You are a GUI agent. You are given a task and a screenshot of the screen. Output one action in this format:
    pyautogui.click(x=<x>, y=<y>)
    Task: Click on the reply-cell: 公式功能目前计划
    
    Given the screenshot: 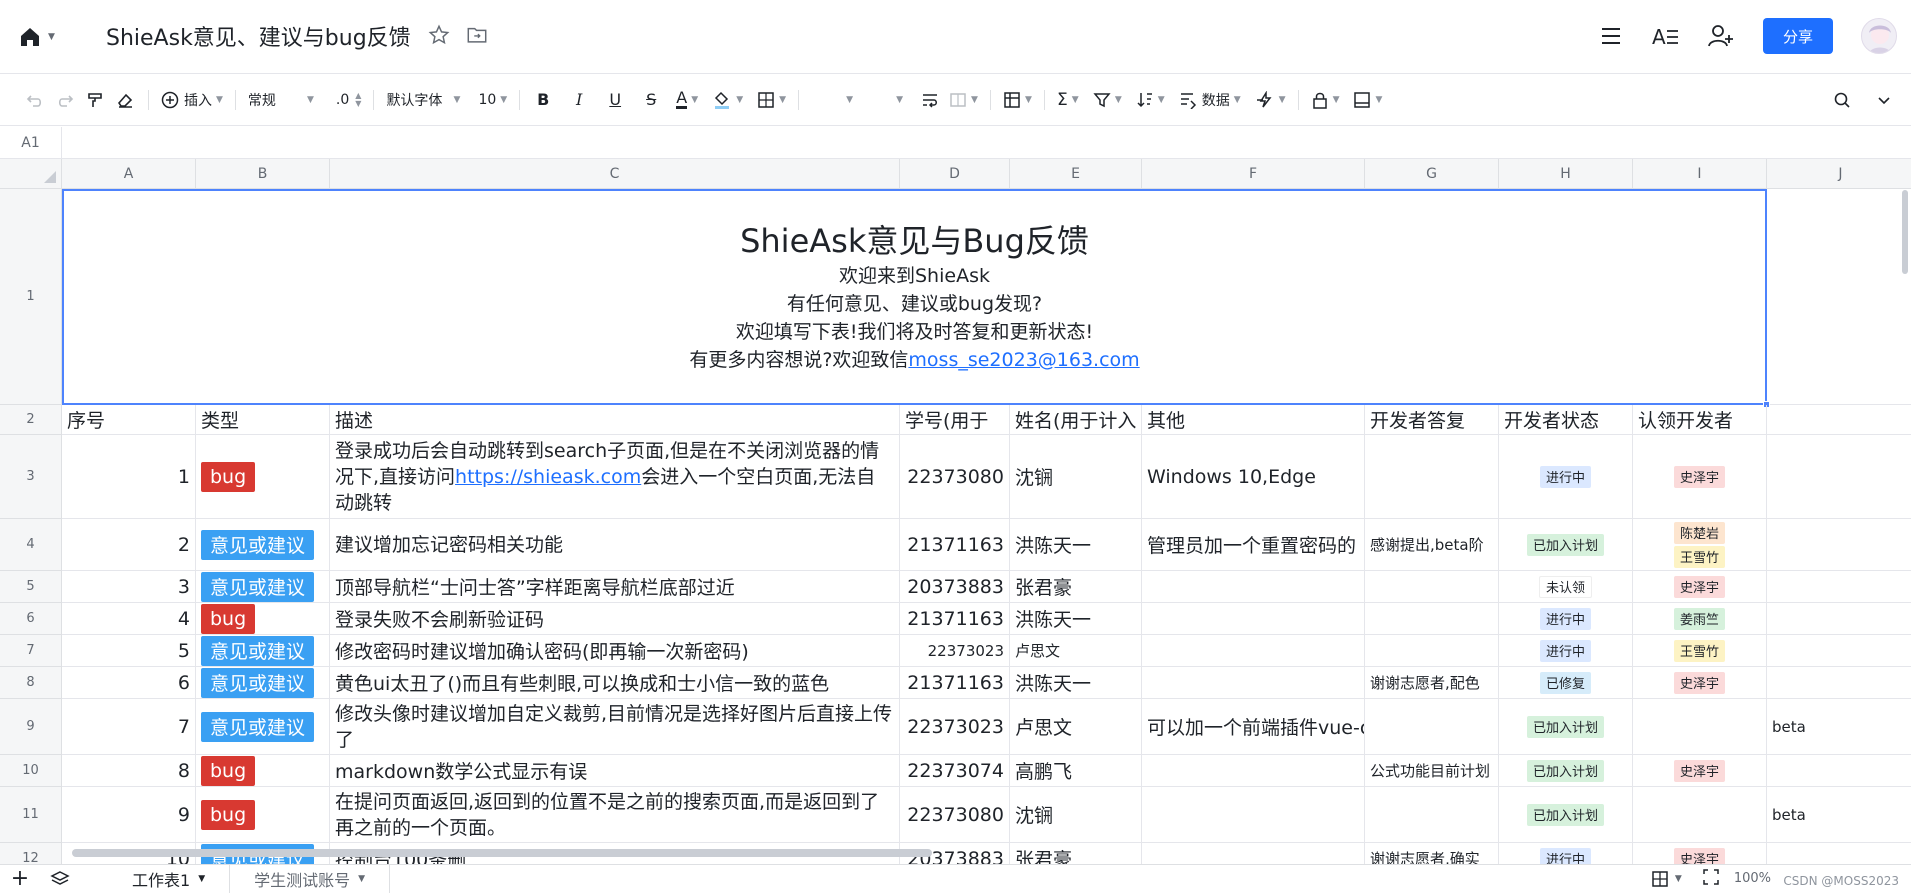 What is the action you would take?
    pyautogui.click(x=1432, y=771)
    